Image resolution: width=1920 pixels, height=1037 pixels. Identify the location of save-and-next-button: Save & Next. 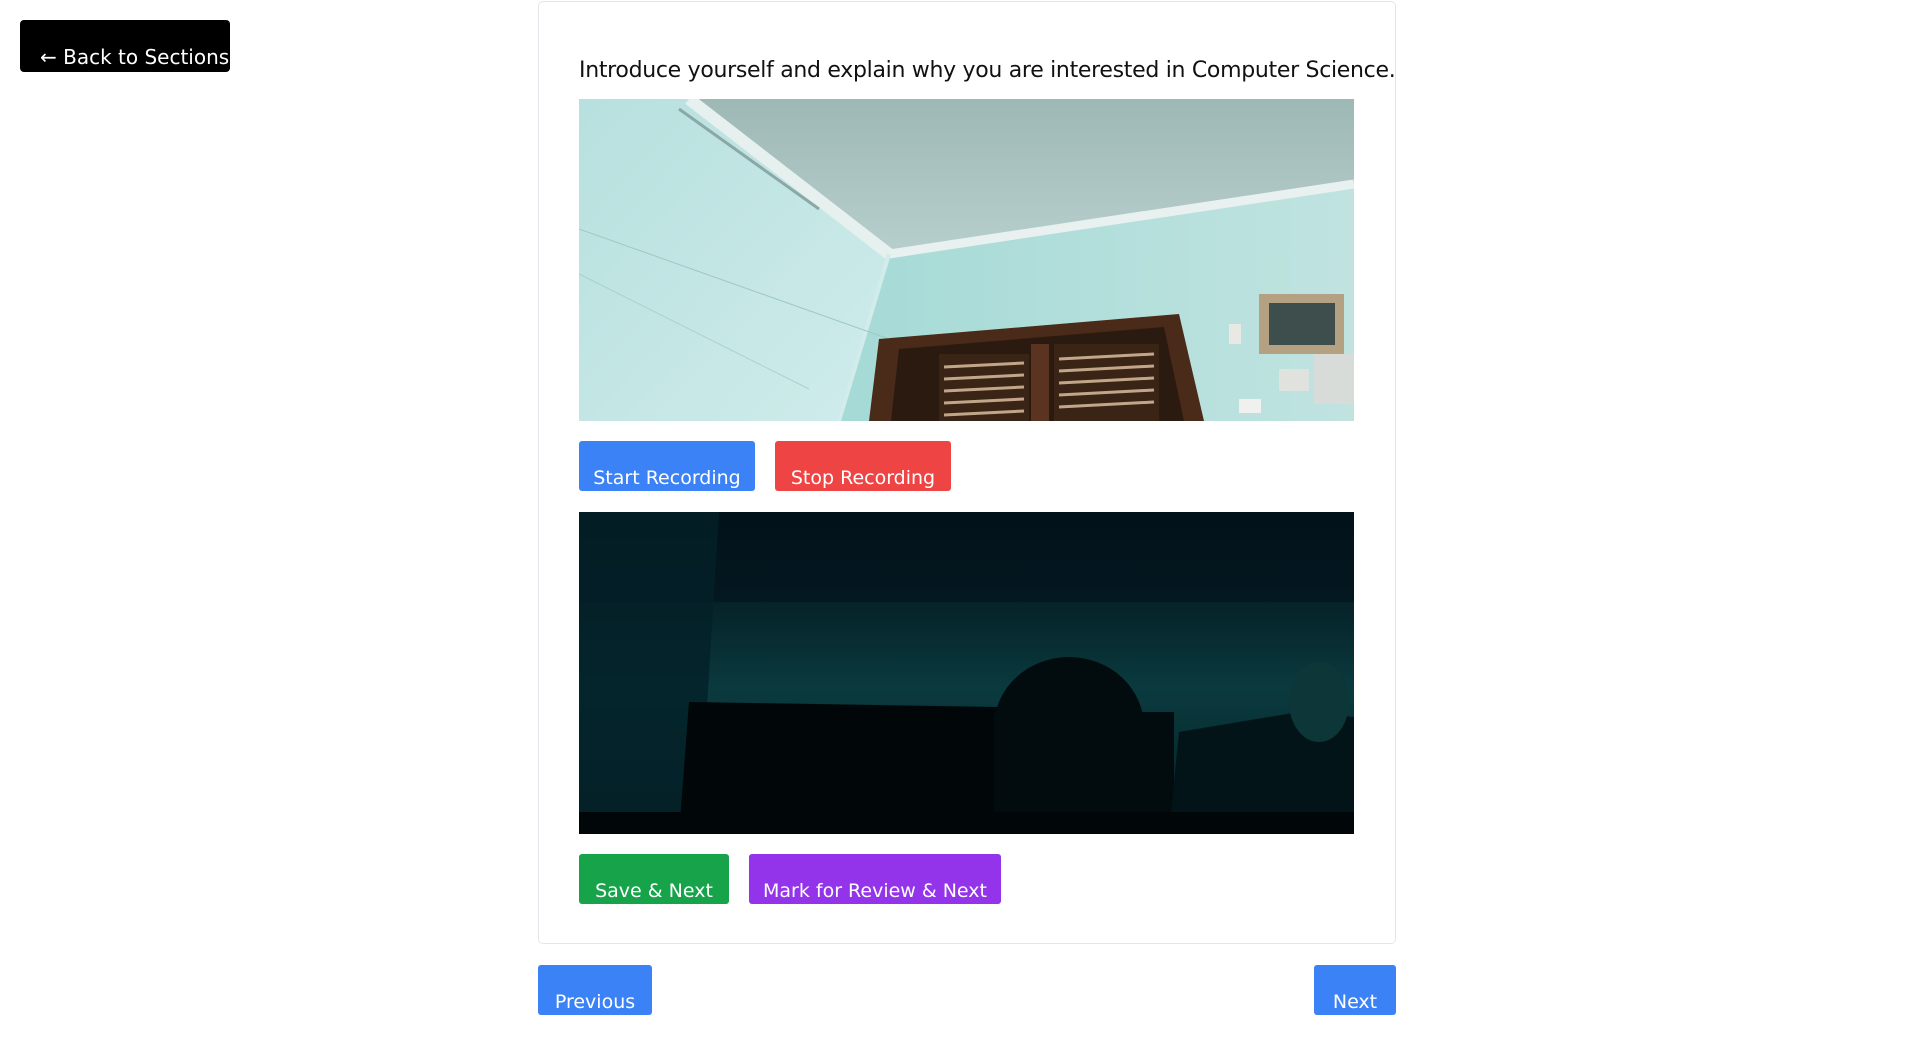
(654, 879).